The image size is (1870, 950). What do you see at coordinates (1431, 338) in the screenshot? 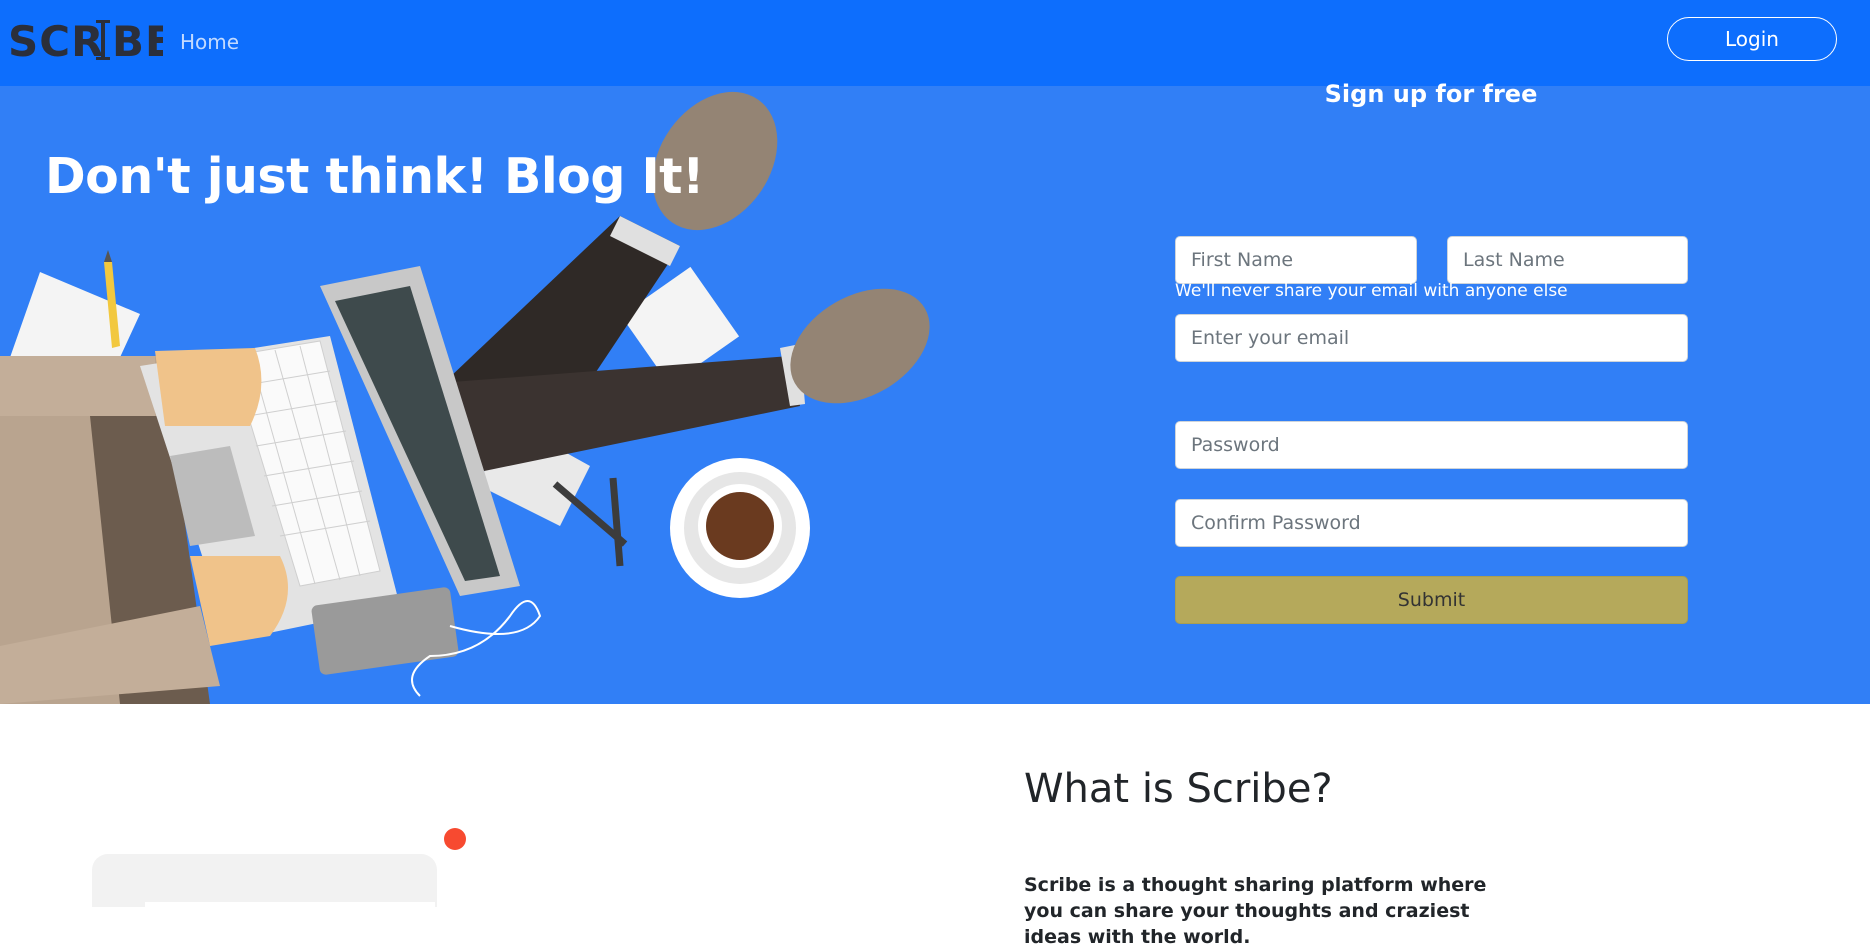
I see `email-input` at bounding box center [1431, 338].